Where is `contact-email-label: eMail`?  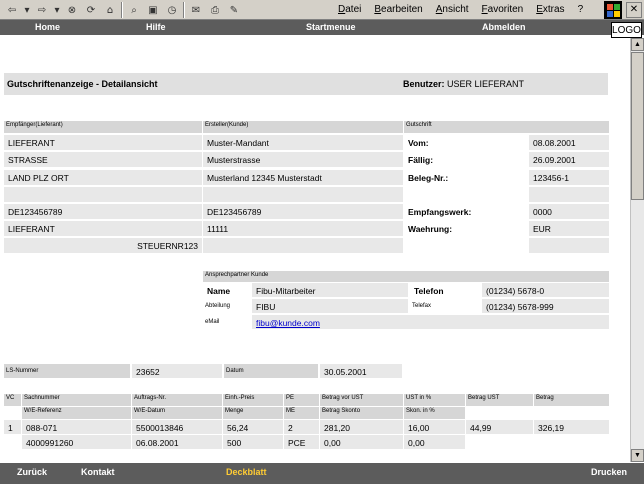 contact-email-label: eMail is located at coordinates (226, 322).